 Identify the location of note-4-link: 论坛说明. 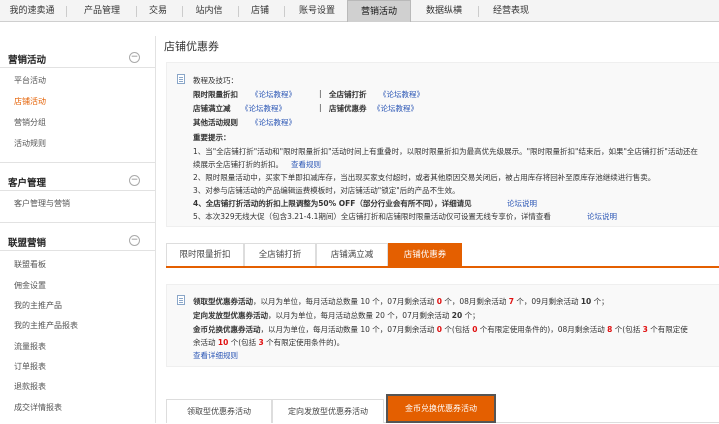
(522, 203).